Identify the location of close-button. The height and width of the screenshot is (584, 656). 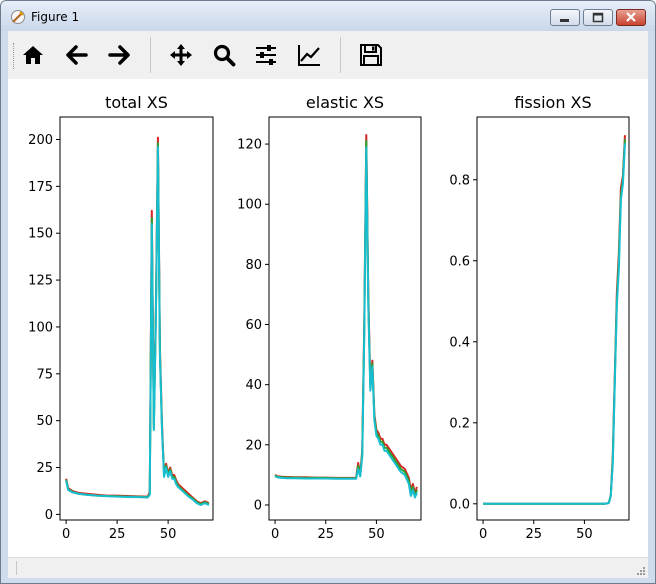
(631, 17).